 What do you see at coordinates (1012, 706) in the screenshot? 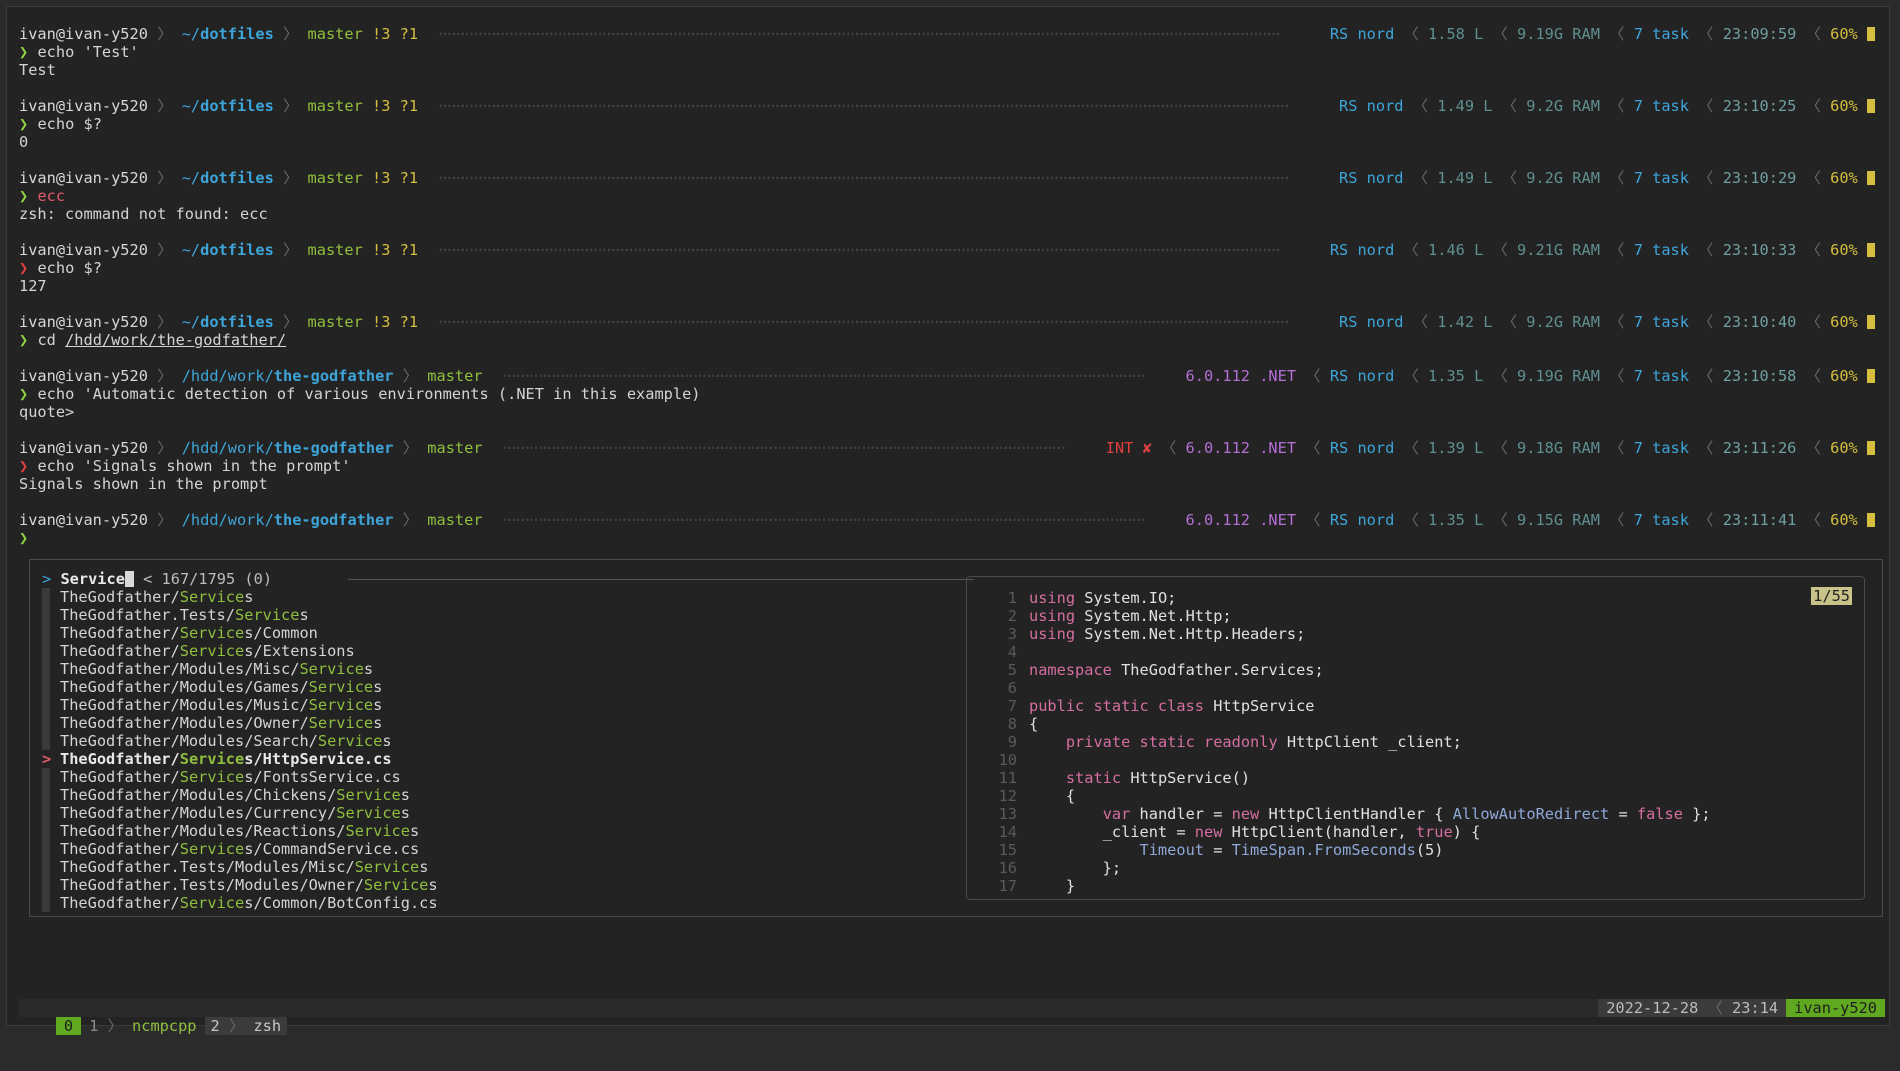
I see `line-number: 7` at bounding box center [1012, 706].